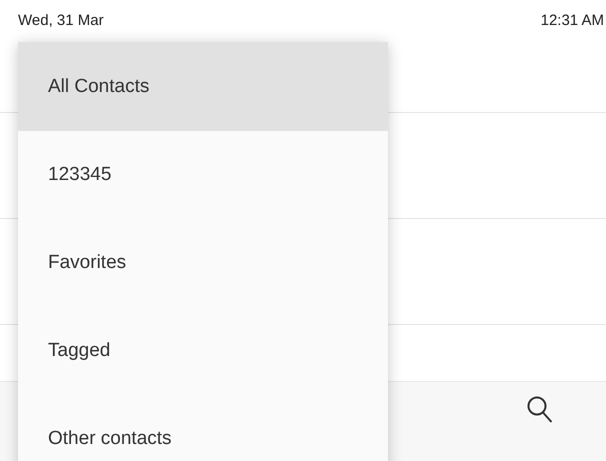  I want to click on menu-item: All Contacts, so click(203, 86).